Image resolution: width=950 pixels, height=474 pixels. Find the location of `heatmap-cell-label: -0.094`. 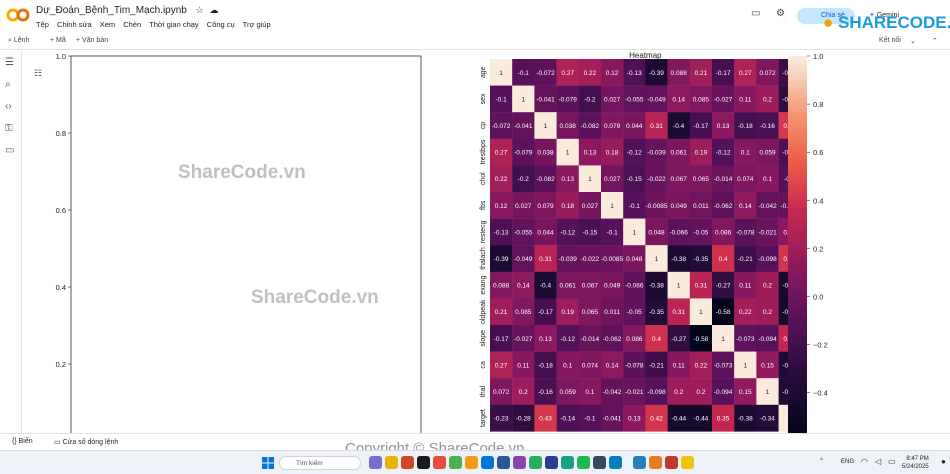

heatmap-cell-label: -0.094 is located at coordinates (723, 392).